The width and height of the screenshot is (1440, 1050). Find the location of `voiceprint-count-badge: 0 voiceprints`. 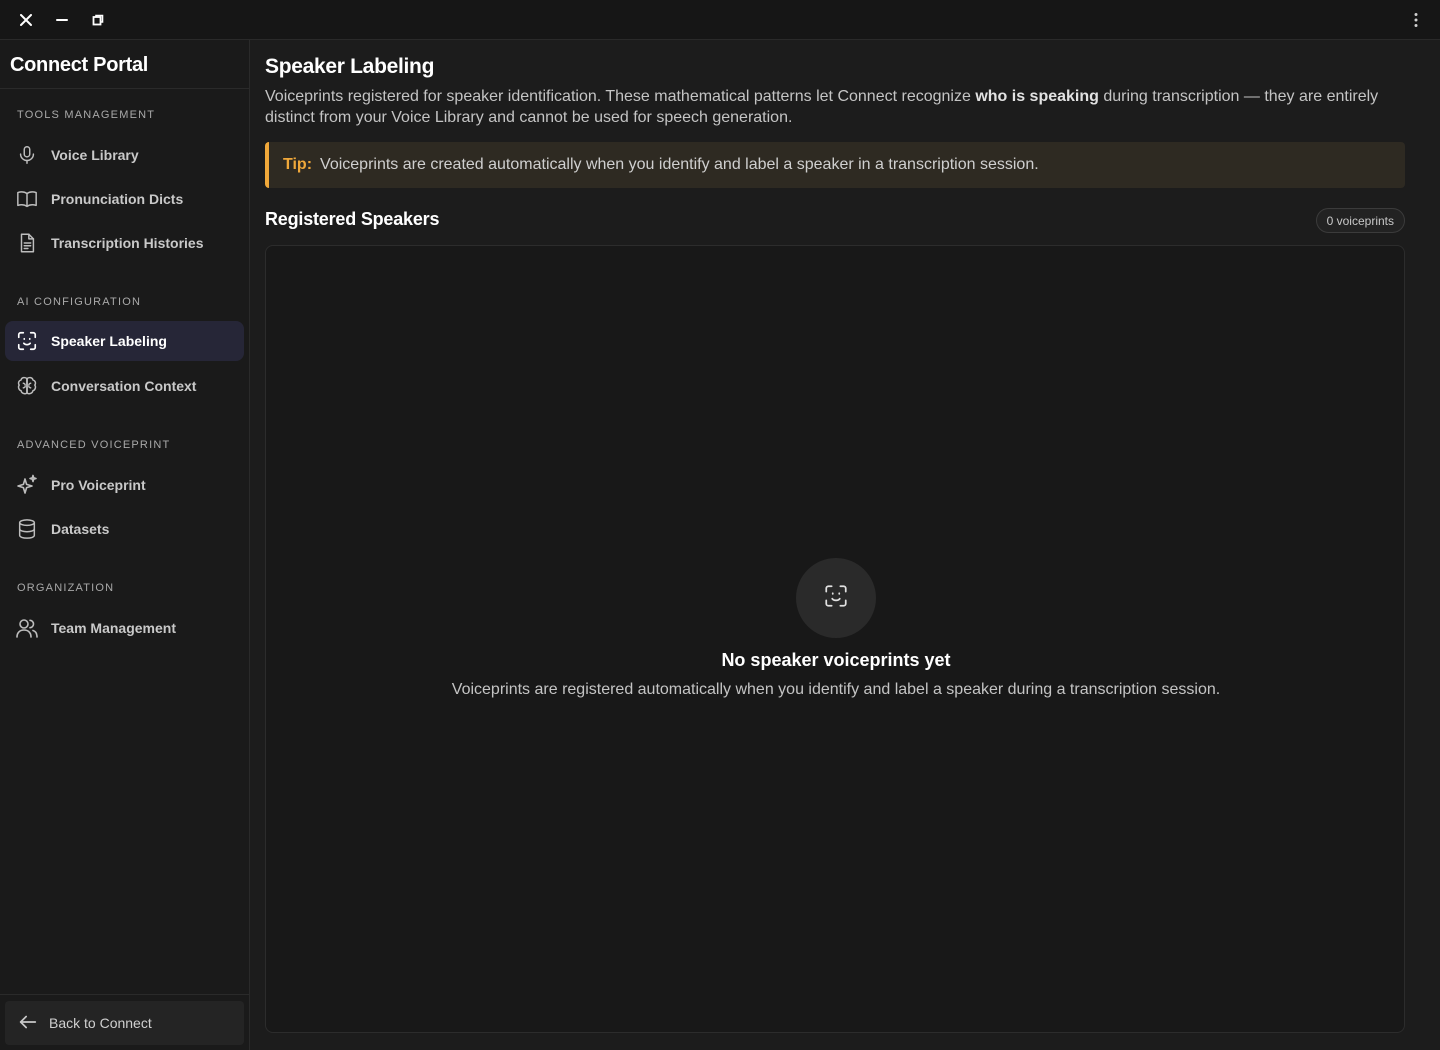

voiceprint-count-badge: 0 voiceprints is located at coordinates (1360, 220).